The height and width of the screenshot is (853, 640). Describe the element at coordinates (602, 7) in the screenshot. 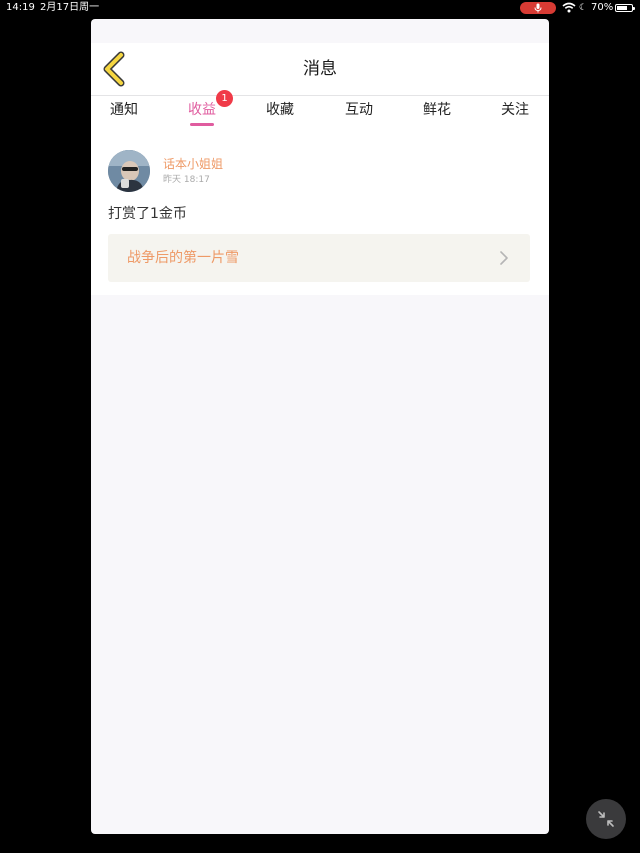

I see `battery-percent: 70%` at that location.